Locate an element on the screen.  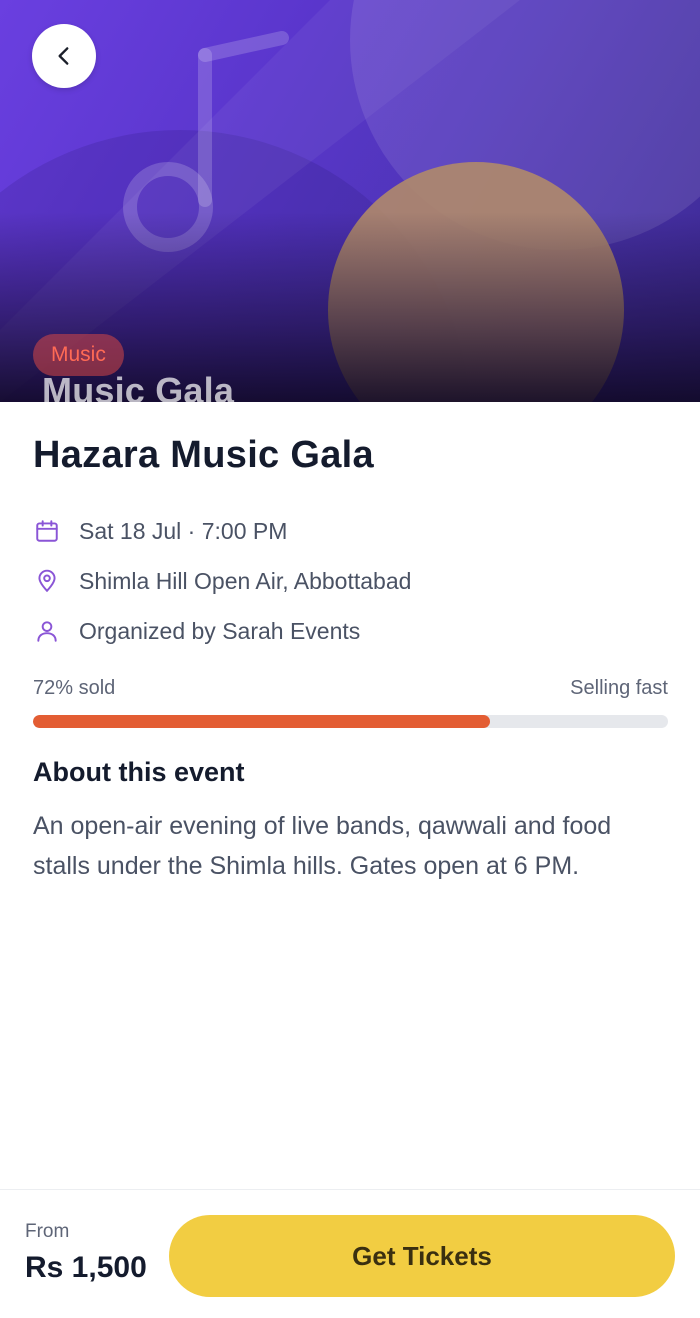
back-button is located at coordinates (64, 56).